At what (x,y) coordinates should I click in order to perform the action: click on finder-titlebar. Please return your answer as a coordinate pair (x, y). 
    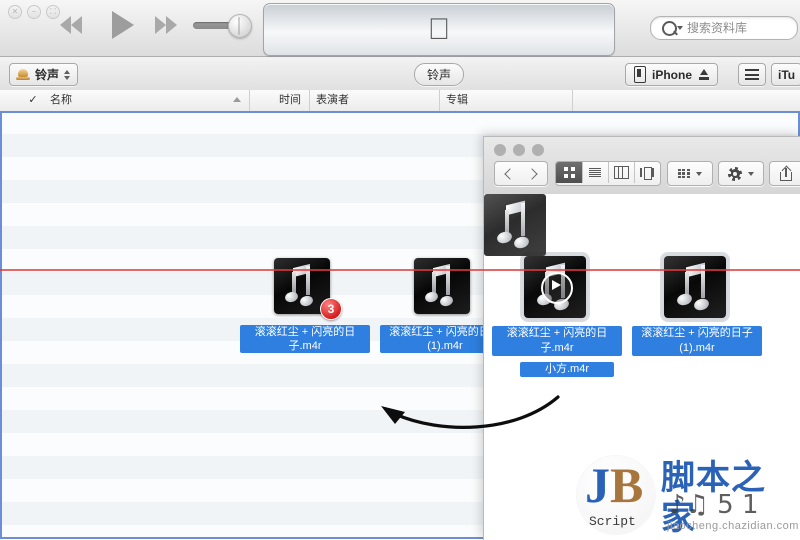
    Looking at the image, I should click on (642, 166).